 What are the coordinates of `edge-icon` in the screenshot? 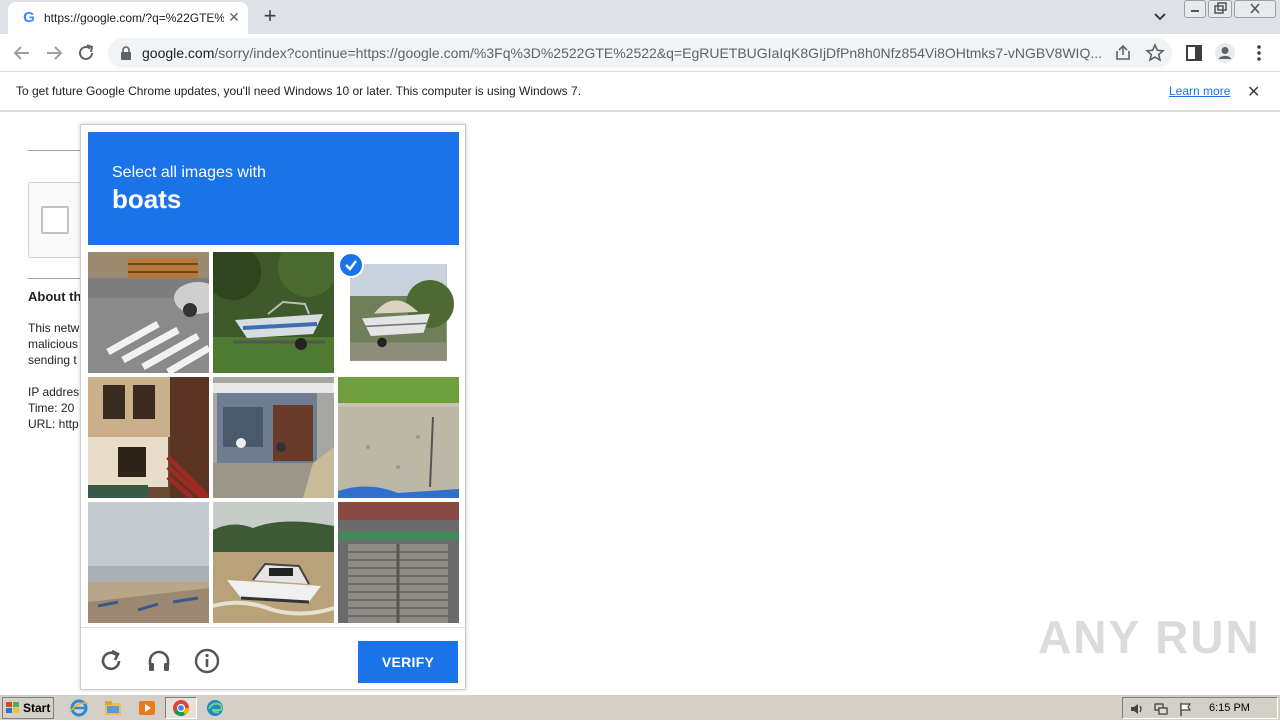 It's located at (215, 708).